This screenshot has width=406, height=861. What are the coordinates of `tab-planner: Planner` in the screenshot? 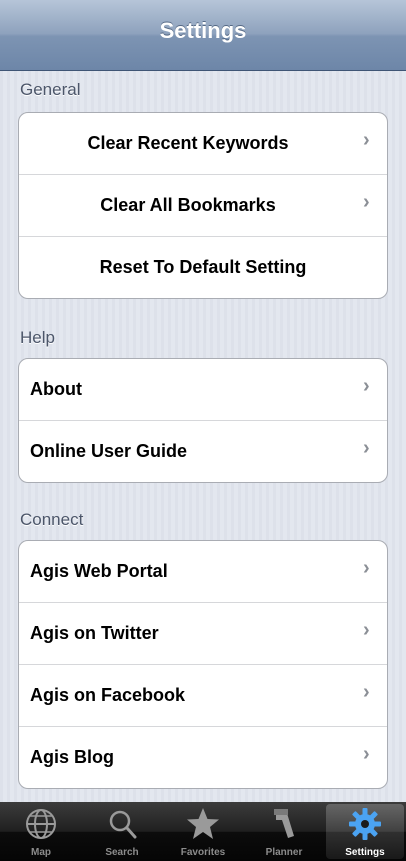 It's located at (284, 831).